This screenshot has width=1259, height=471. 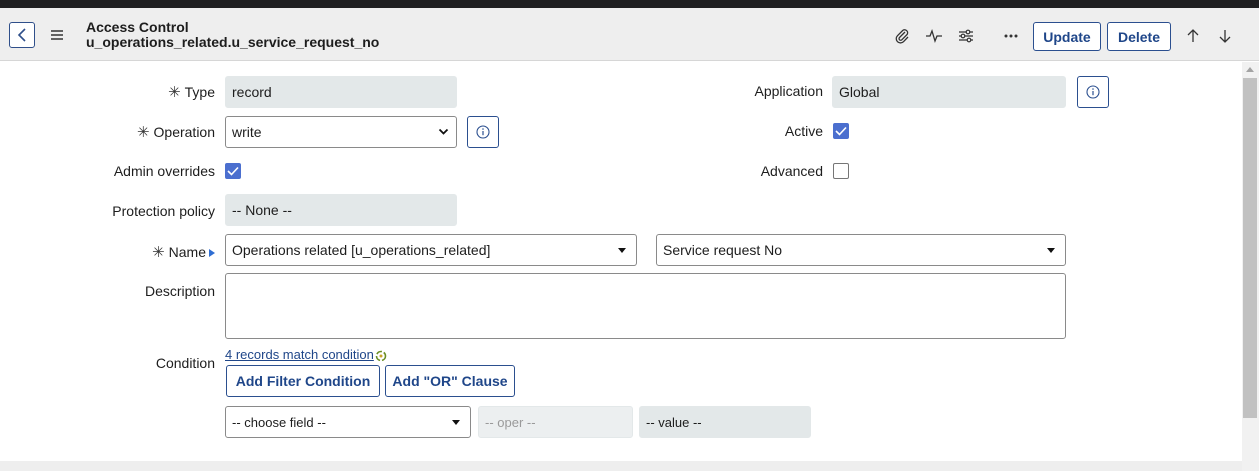 I want to click on advanced-label: Advanced, so click(x=791, y=171).